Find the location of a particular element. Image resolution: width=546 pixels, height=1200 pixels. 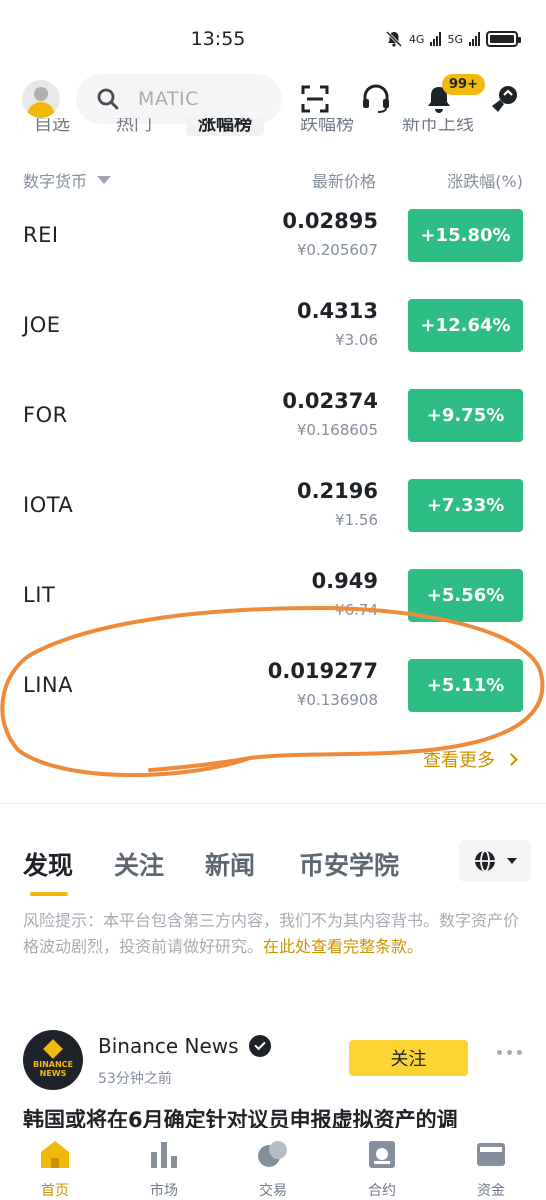

post-author: Binance News is located at coordinates (184, 1046).